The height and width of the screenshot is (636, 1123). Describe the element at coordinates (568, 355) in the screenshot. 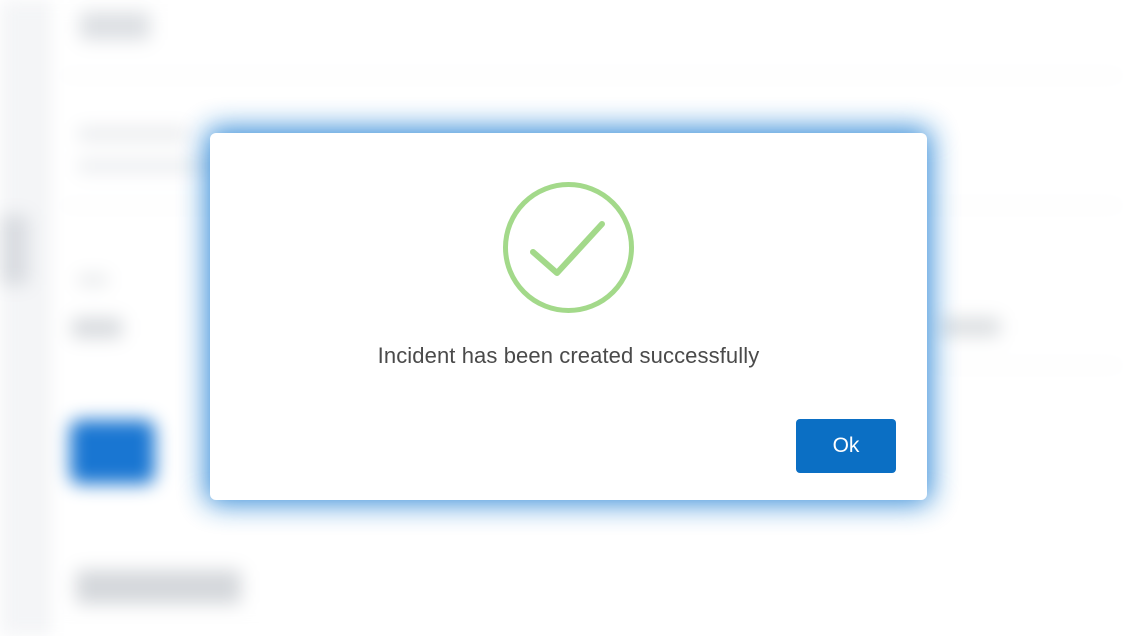

I see `success-message: Incident has been created successfully` at that location.